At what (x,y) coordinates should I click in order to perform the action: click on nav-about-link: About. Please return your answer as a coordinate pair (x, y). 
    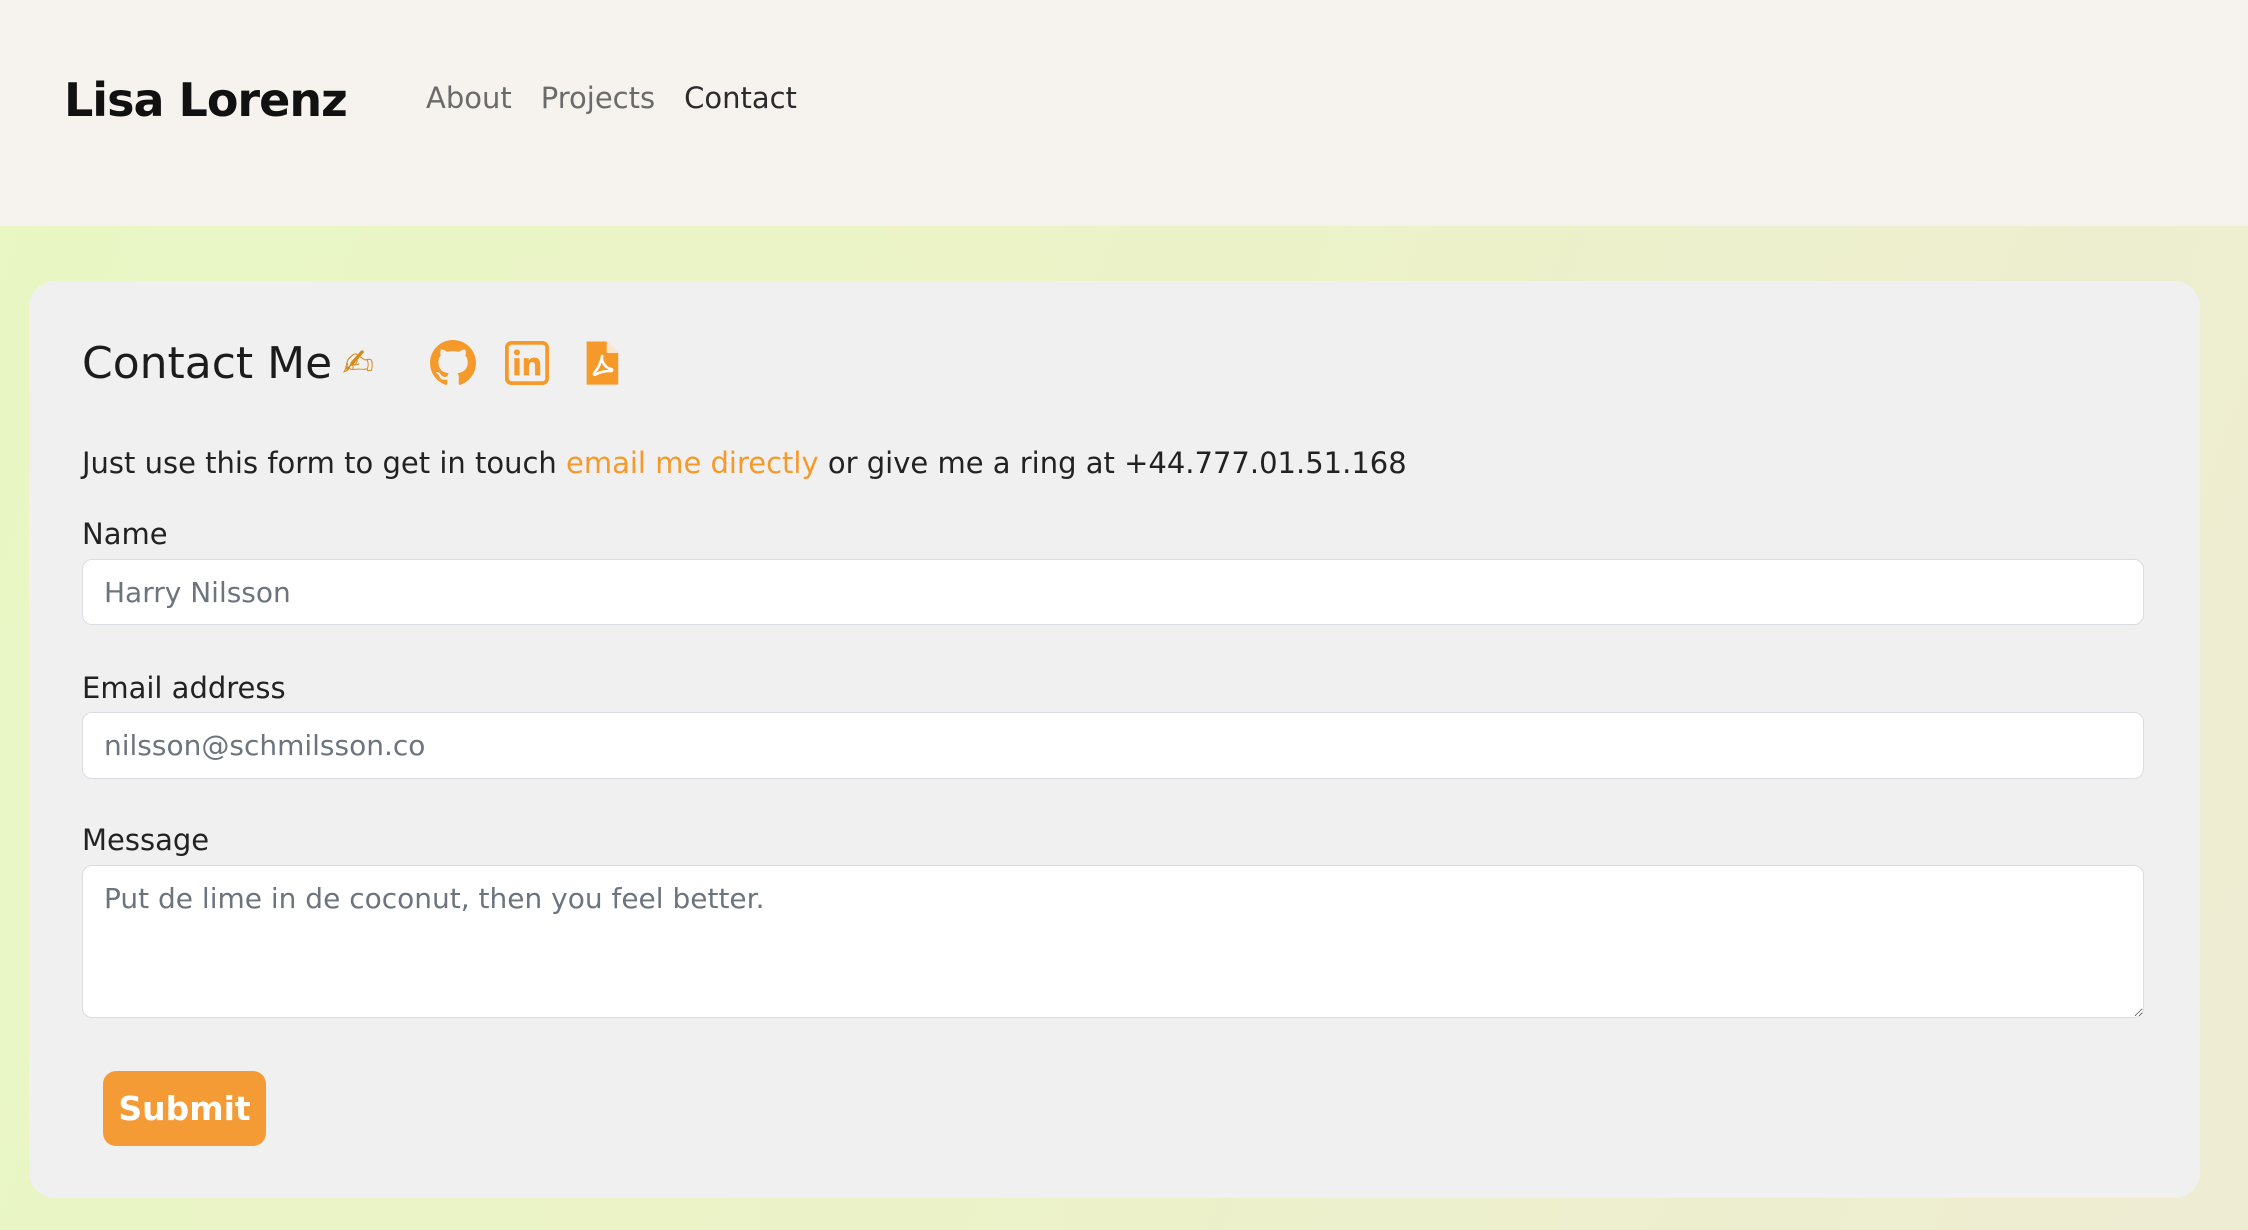
    Looking at the image, I should click on (469, 98).